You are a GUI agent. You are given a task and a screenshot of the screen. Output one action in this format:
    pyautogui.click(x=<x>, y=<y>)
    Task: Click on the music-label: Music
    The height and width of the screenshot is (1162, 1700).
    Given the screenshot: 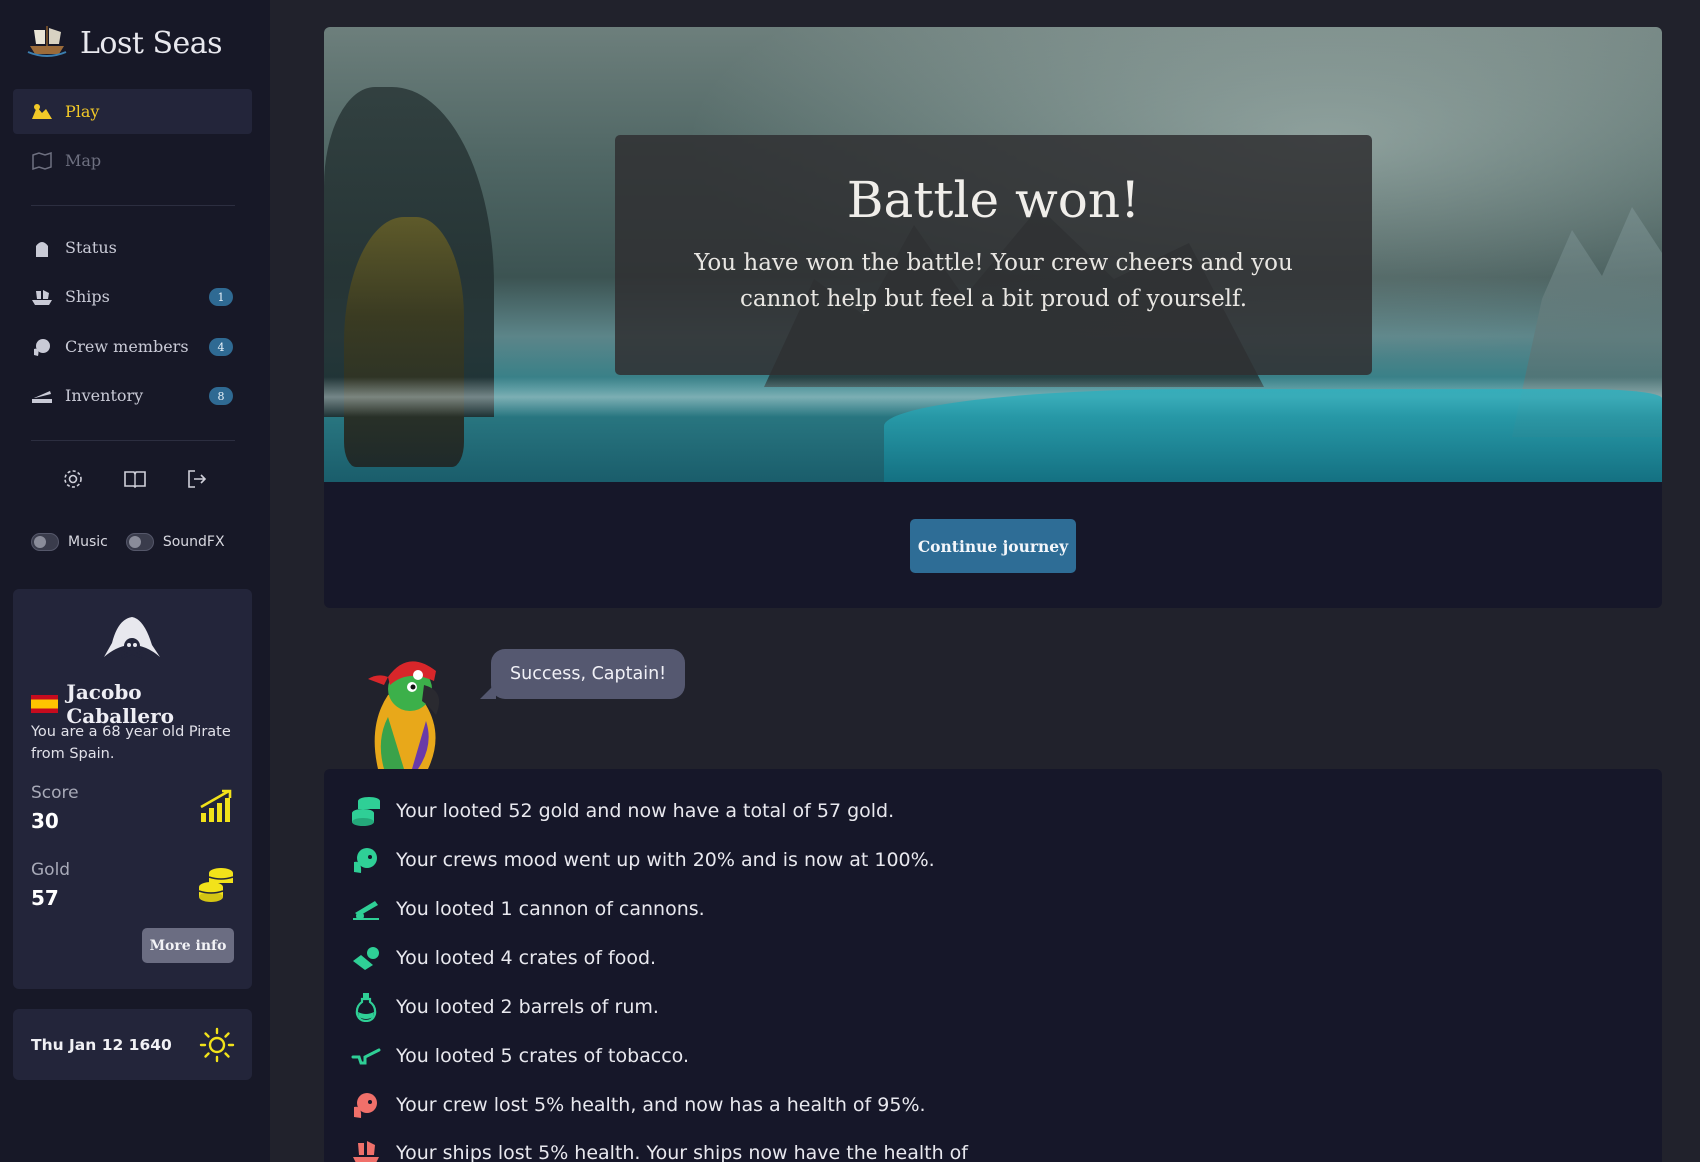 What is the action you would take?
    pyautogui.click(x=88, y=542)
    